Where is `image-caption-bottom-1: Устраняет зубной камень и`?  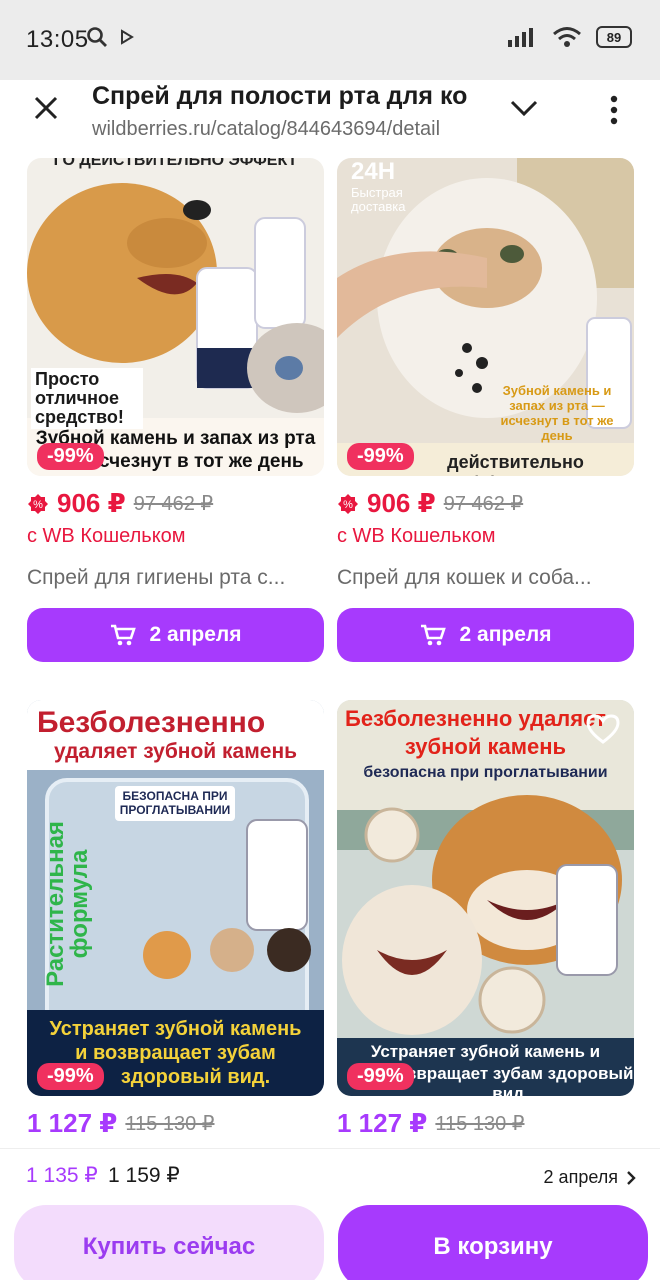 image-caption-bottom-1: Устраняет зубной камень и is located at coordinates (485, 1051).